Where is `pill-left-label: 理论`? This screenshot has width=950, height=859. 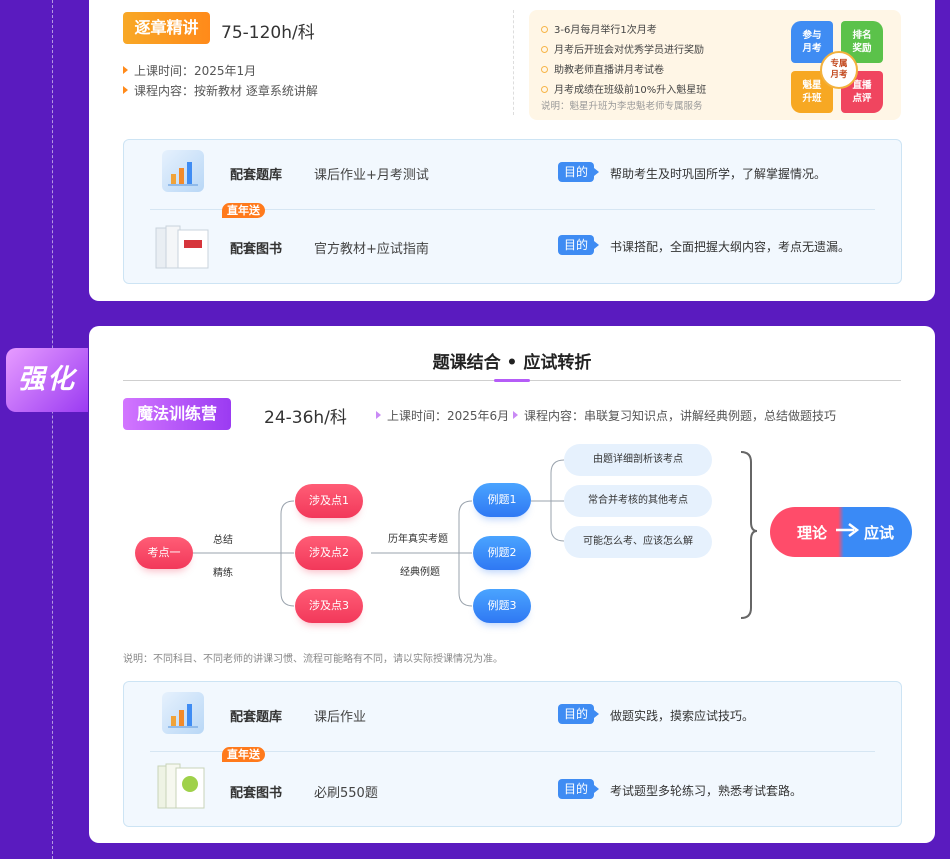 pill-left-label: 理论 is located at coordinates (812, 533).